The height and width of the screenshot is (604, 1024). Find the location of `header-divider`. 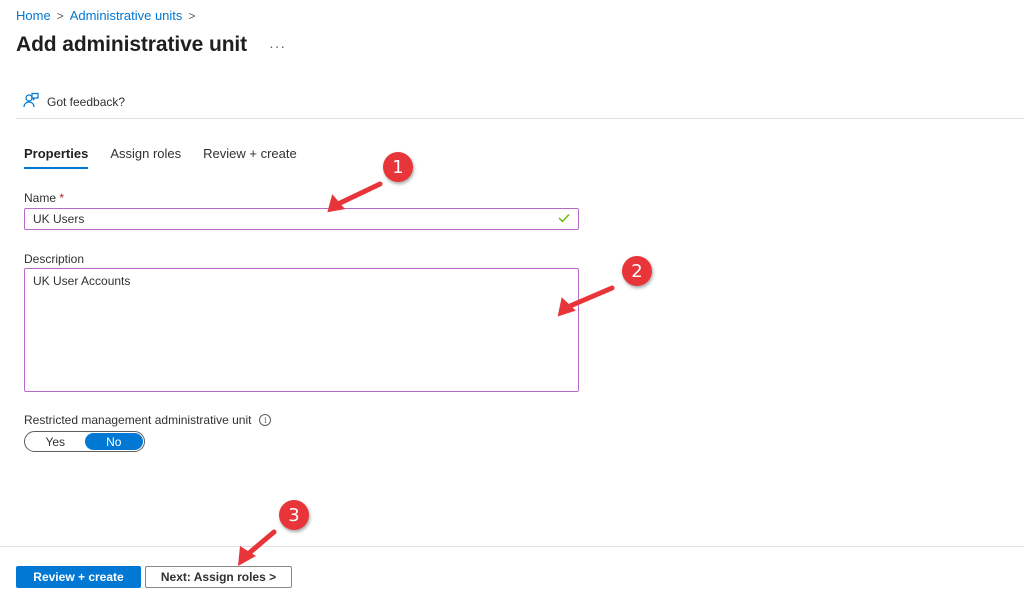

header-divider is located at coordinates (520, 118).